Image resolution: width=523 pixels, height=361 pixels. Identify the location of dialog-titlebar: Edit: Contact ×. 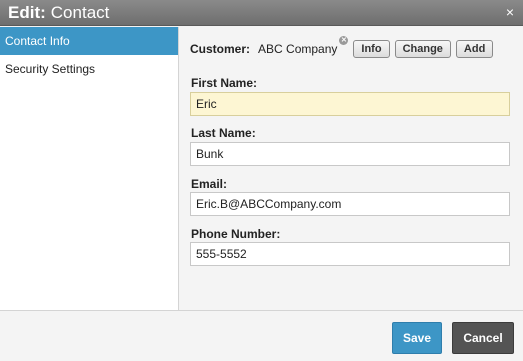
(261, 13).